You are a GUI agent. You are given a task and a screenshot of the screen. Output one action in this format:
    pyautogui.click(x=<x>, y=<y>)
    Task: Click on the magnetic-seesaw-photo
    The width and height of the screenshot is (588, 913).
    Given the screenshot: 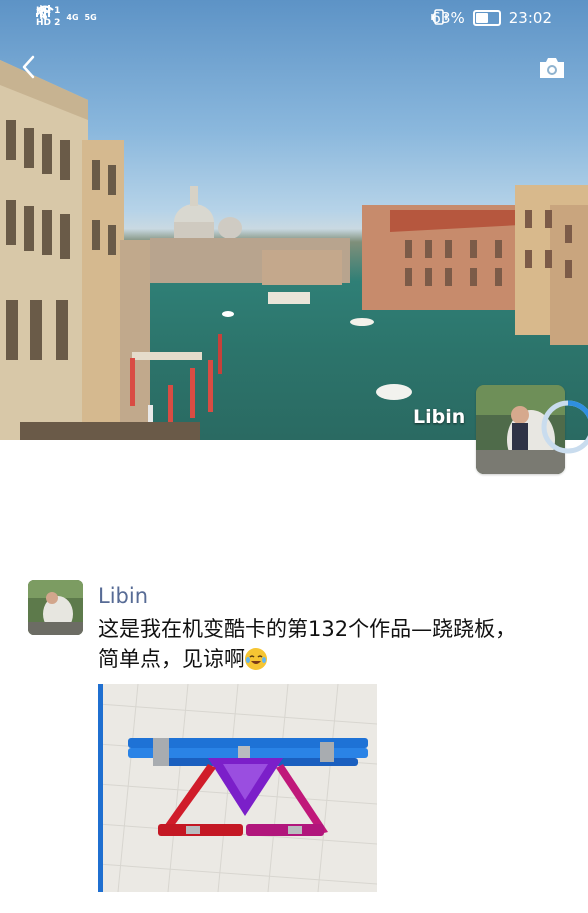 What is the action you would take?
    pyautogui.click(x=237, y=788)
    